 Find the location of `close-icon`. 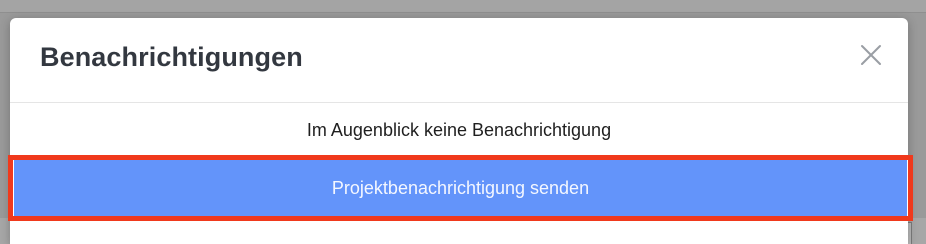

close-icon is located at coordinates (871, 55).